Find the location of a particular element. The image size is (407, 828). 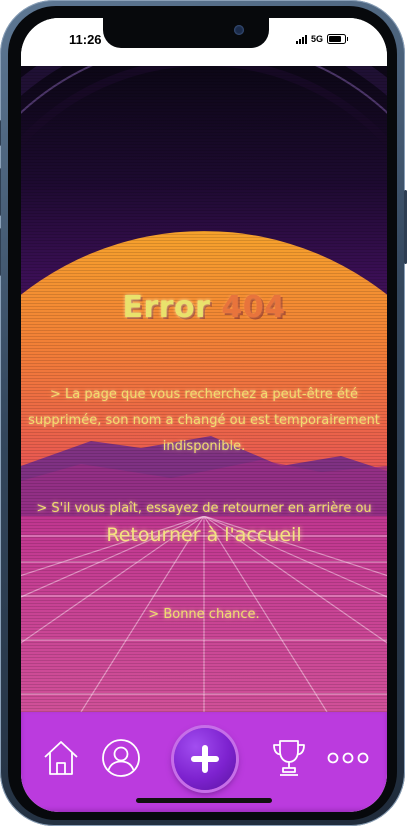

status-bar: 11:26 5G is located at coordinates (204, 42).